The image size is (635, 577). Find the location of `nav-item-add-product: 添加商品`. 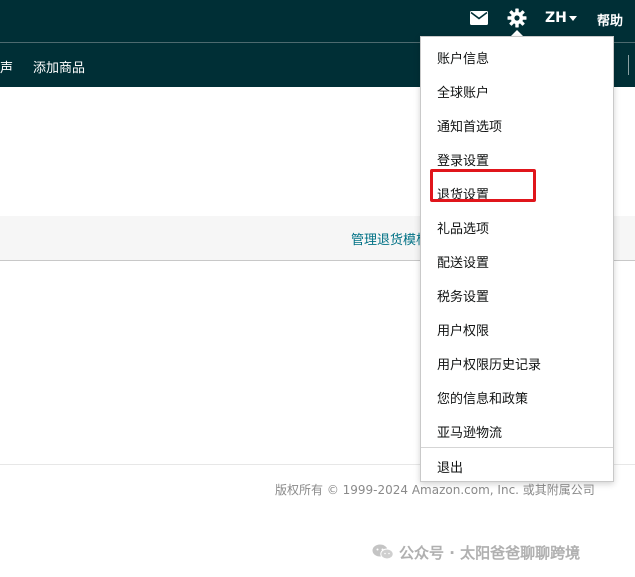

nav-item-add-product: 添加商品 is located at coordinates (59, 66).